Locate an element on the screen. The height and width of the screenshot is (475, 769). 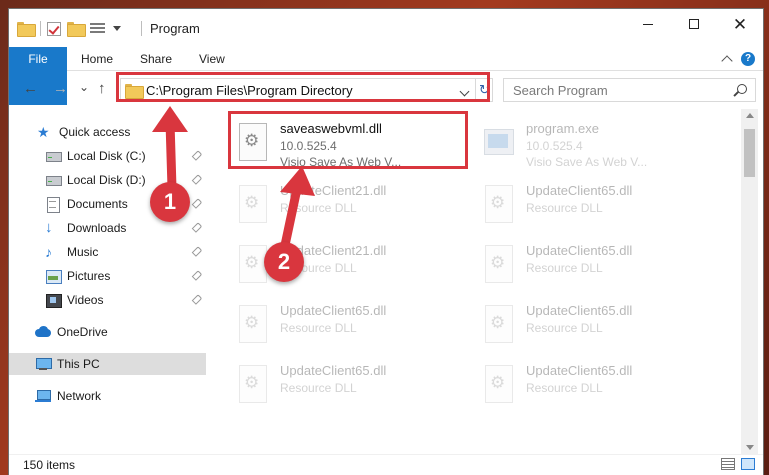
maximize-icon is located at coordinates (694, 24).